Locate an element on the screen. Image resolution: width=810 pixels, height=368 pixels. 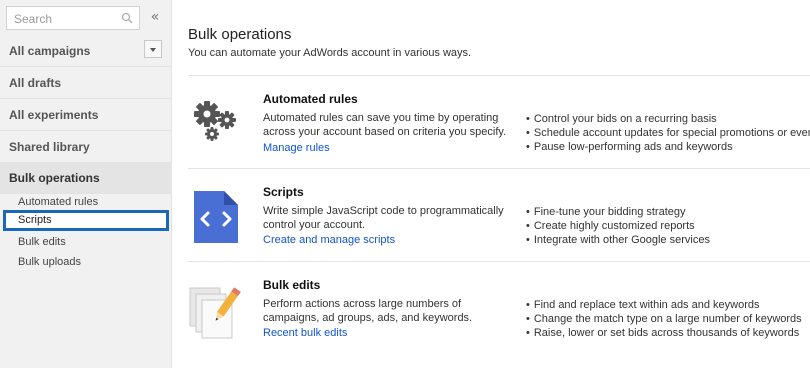
sidebar-subitem-label: Automated rules is located at coordinates (58, 202).